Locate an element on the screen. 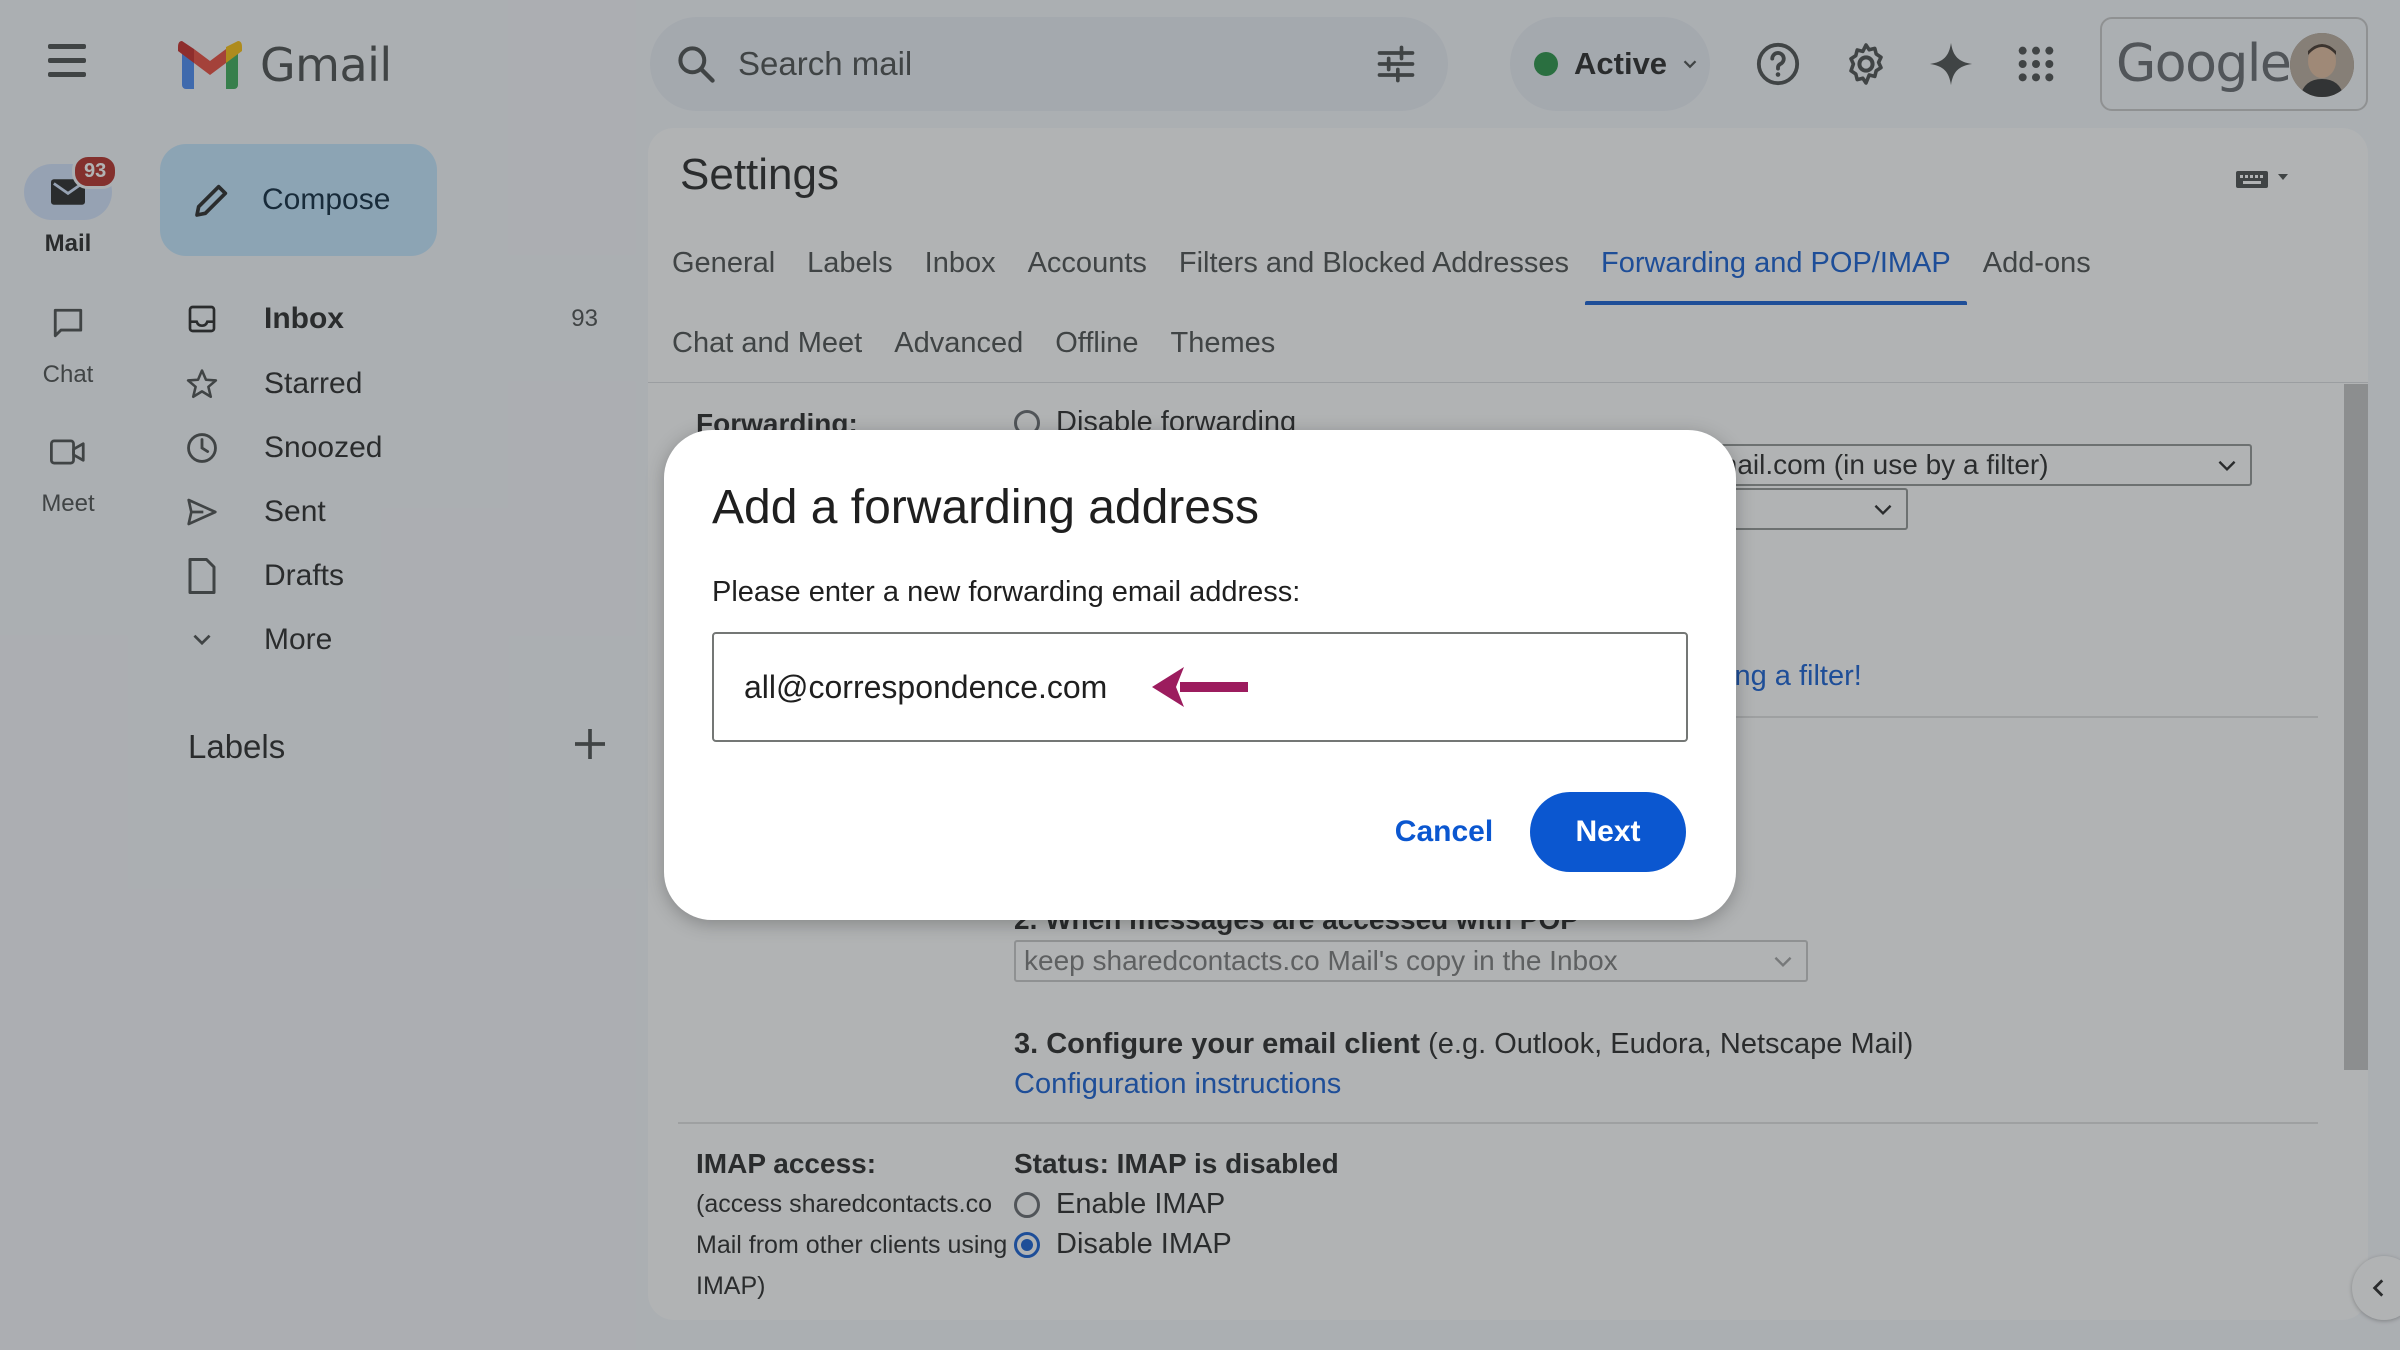 This screenshot has width=2400, height=1350. forwarding-email-input is located at coordinates (1032, 687).